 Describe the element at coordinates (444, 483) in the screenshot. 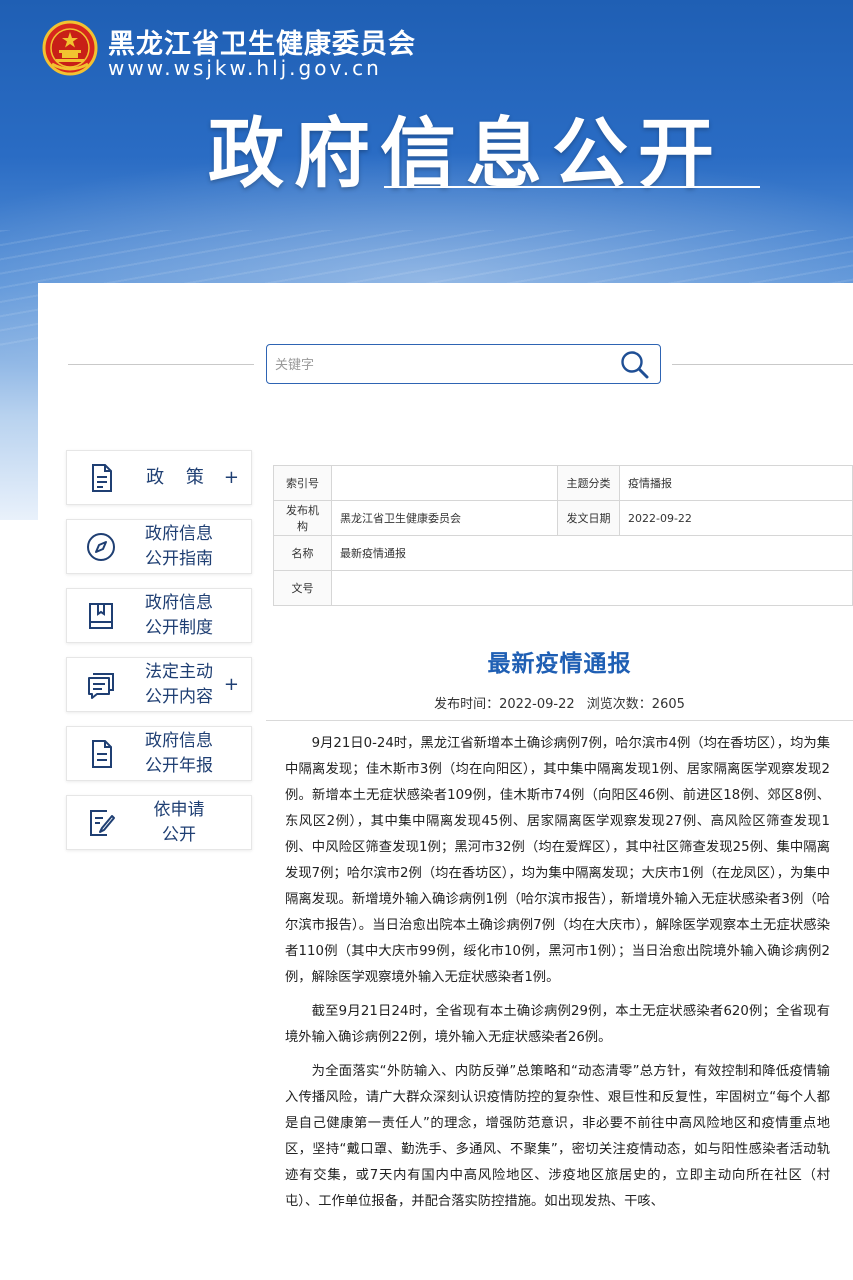

I see `index-value` at that location.